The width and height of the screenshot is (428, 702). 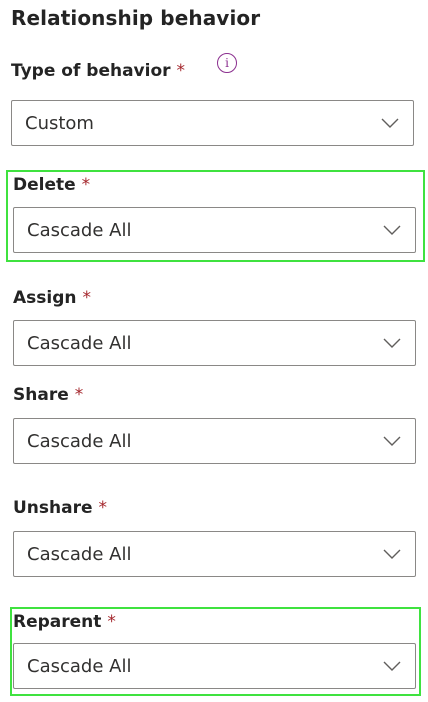 What do you see at coordinates (227, 63) in the screenshot?
I see `info-icon: i` at bounding box center [227, 63].